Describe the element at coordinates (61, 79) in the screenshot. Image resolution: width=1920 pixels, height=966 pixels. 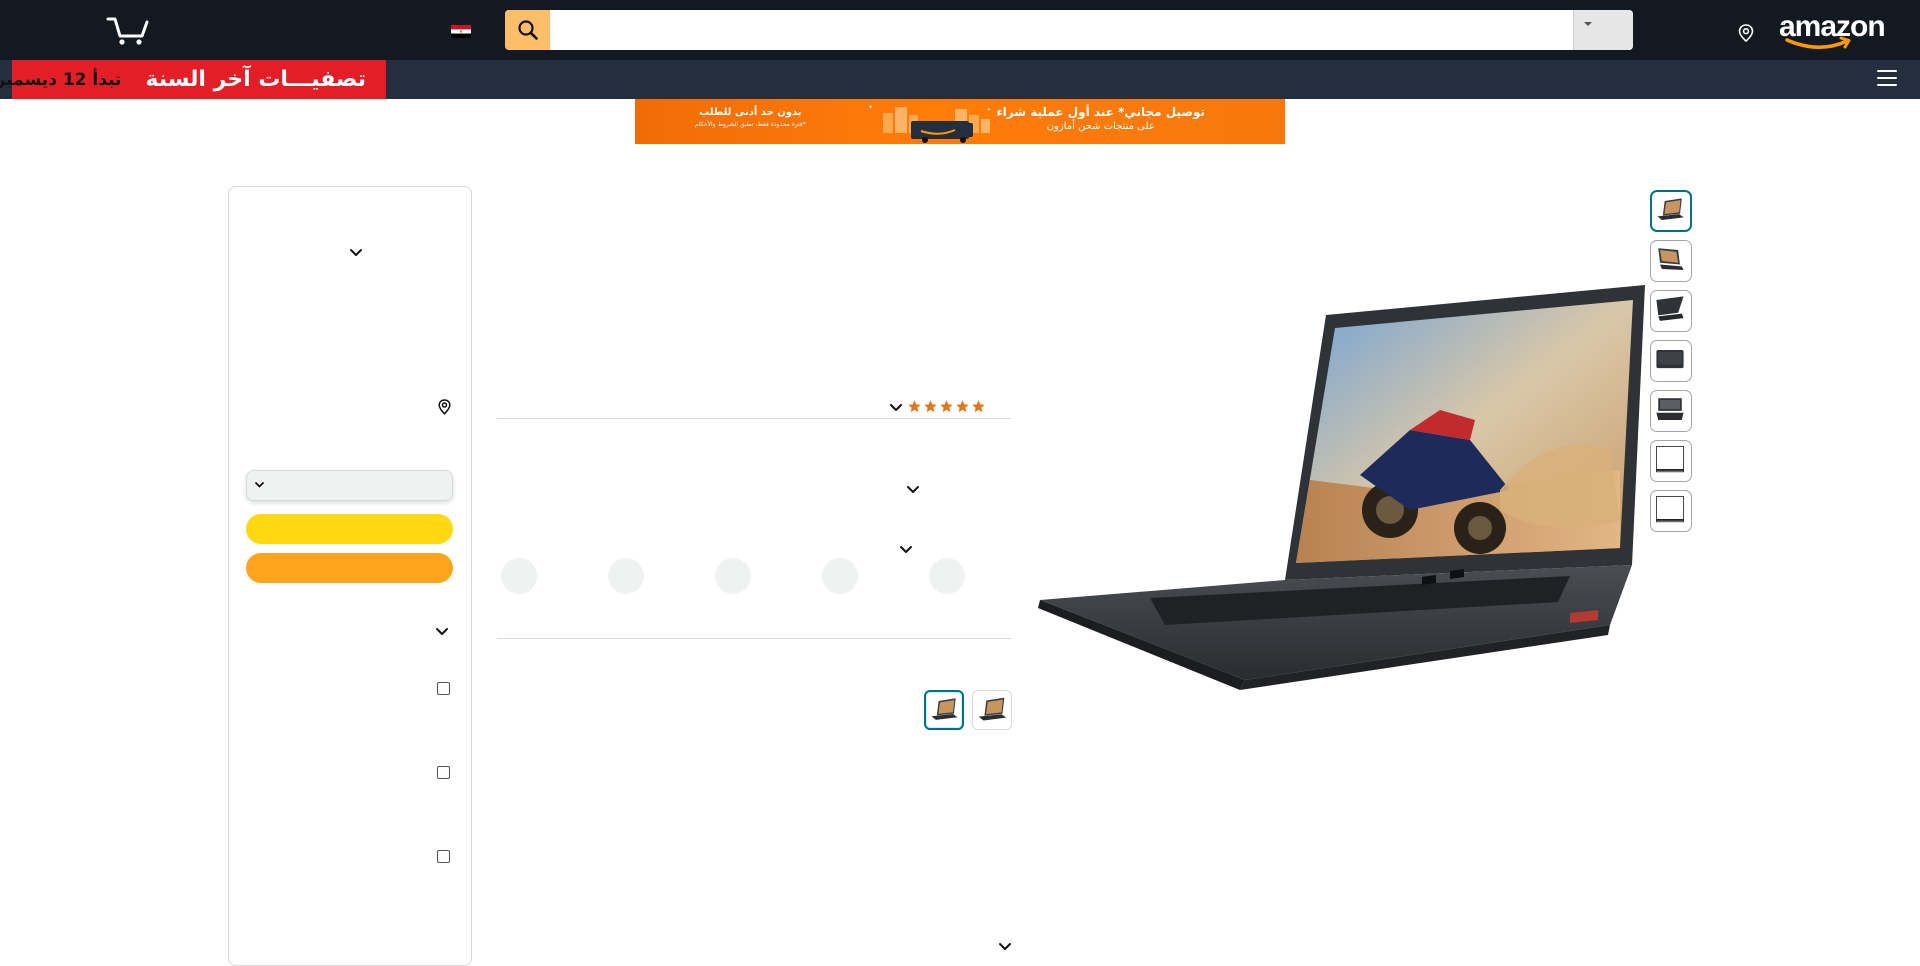
I see `promo-date: تبدأ 12 ديسمبر` at that location.